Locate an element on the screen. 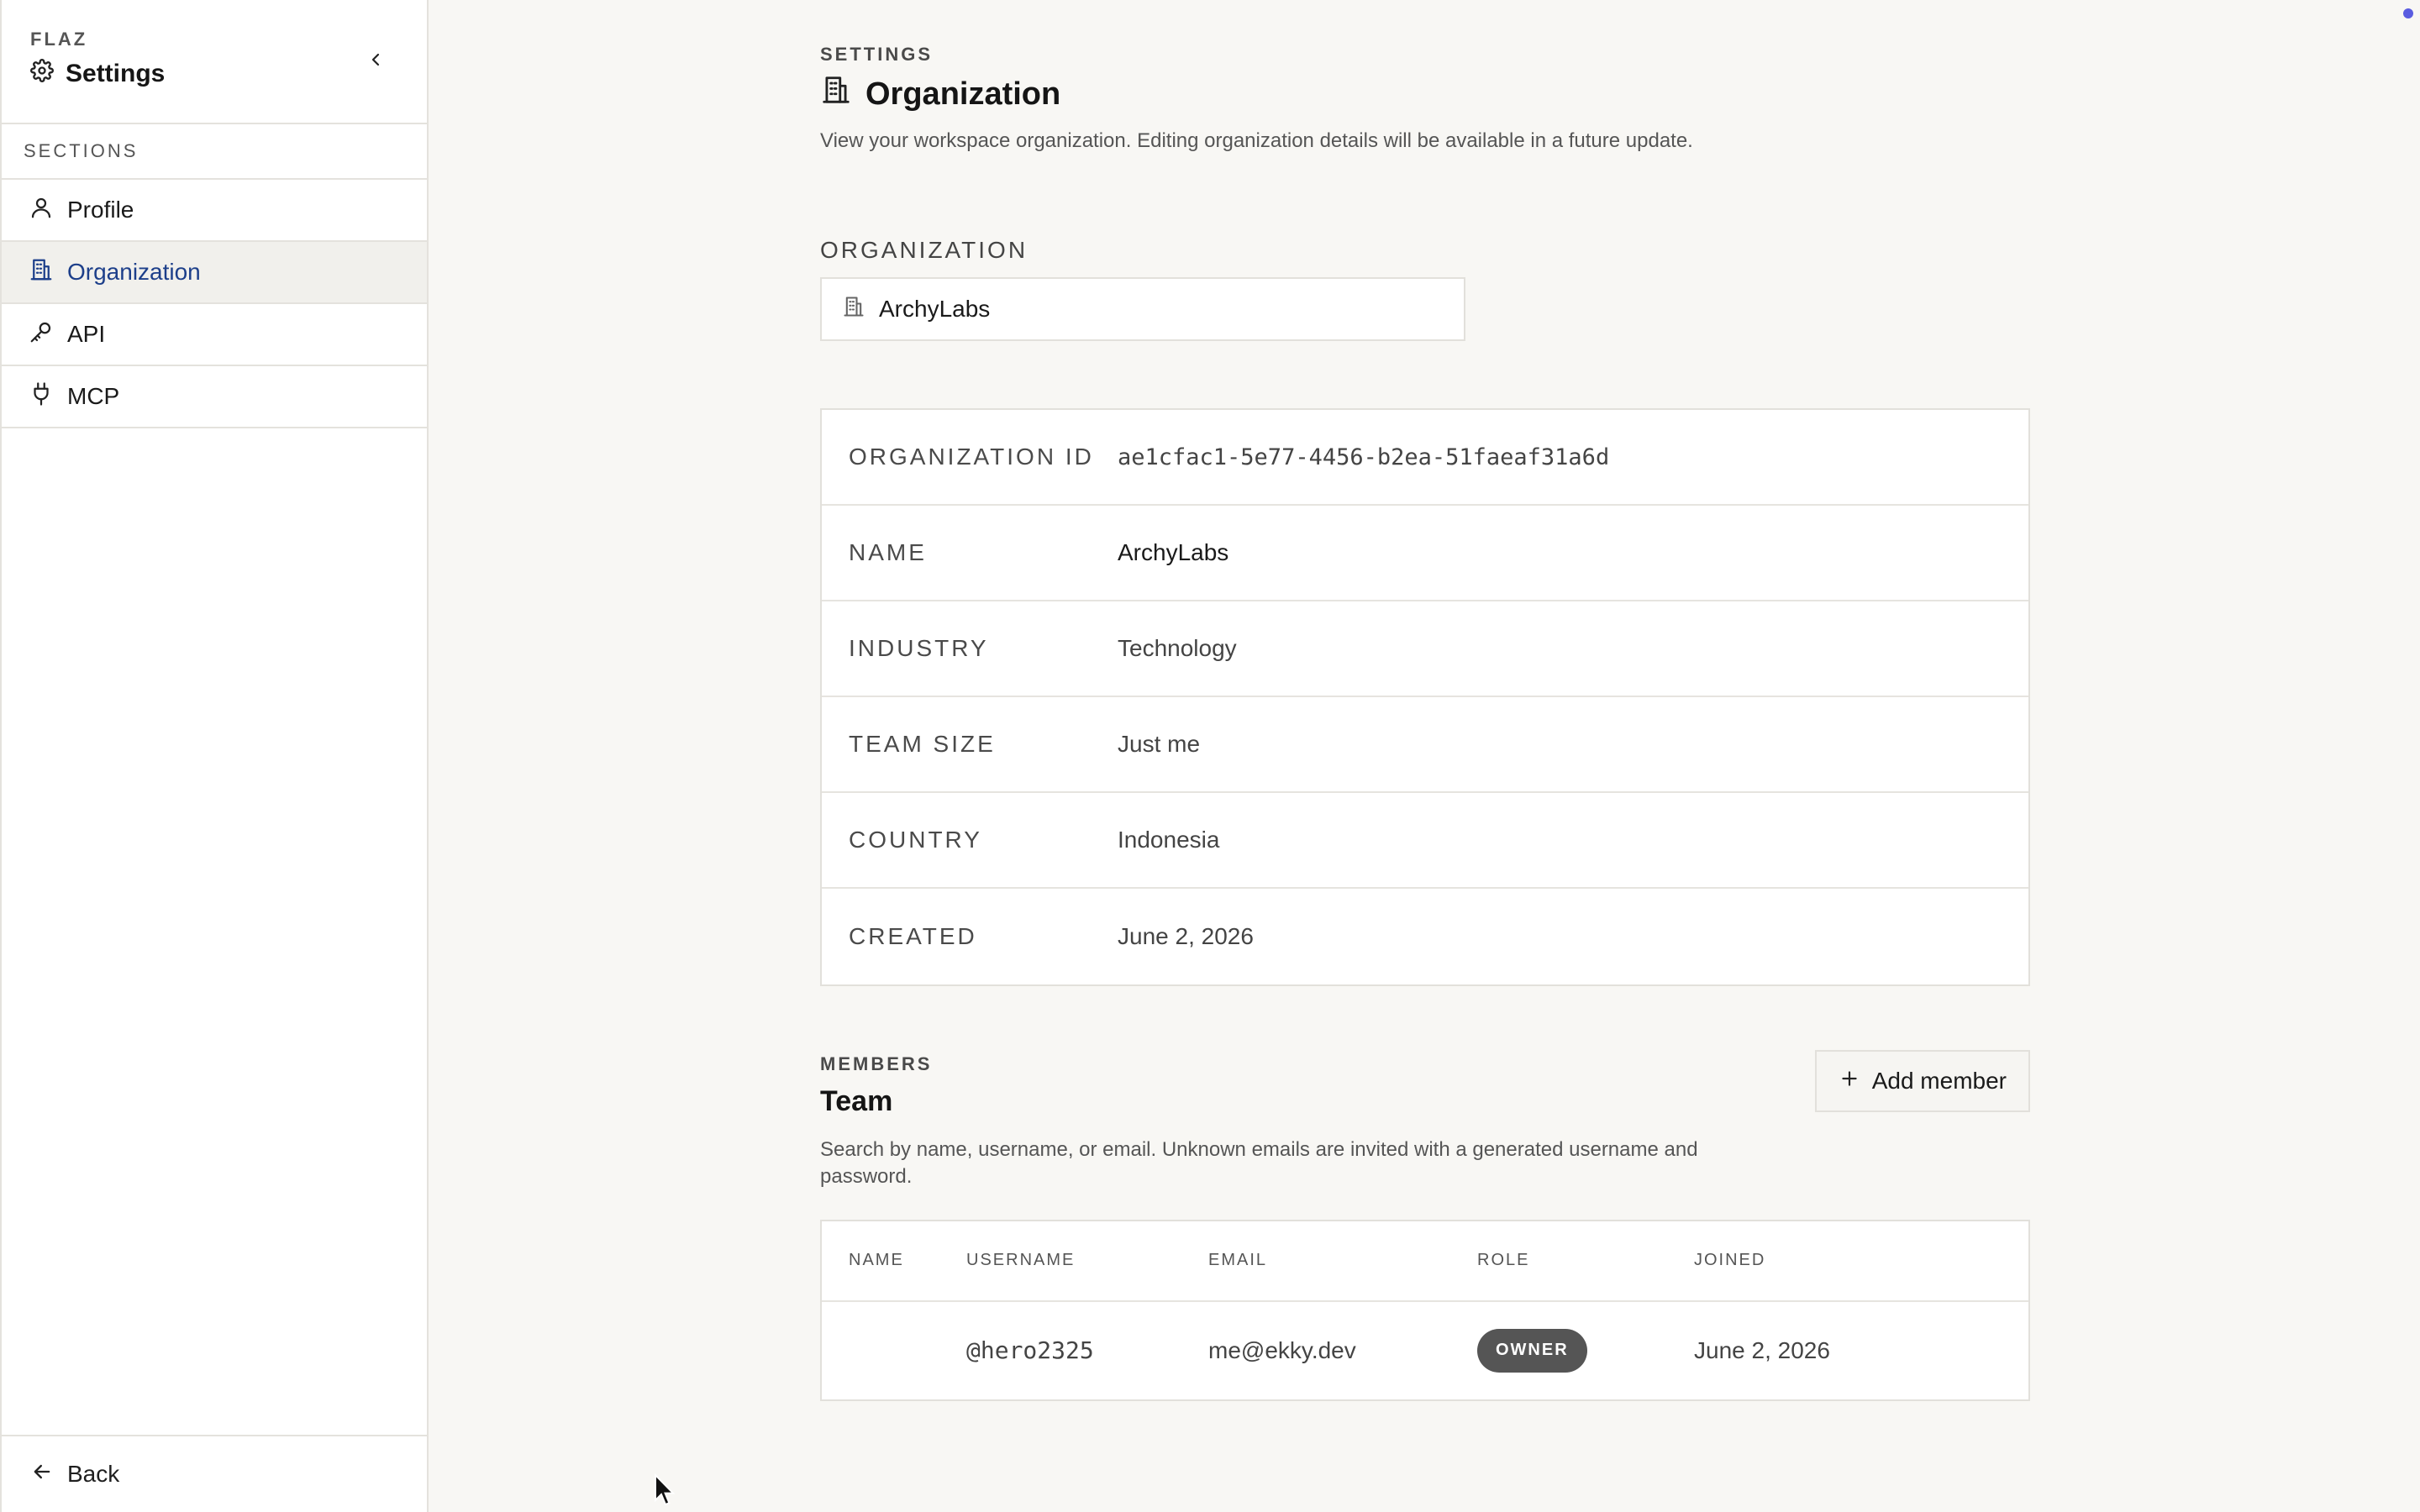 Image resolution: width=2420 pixels, height=1512 pixels. detail-row-created: CREATED June 2, 2026 is located at coordinates (1425, 936).